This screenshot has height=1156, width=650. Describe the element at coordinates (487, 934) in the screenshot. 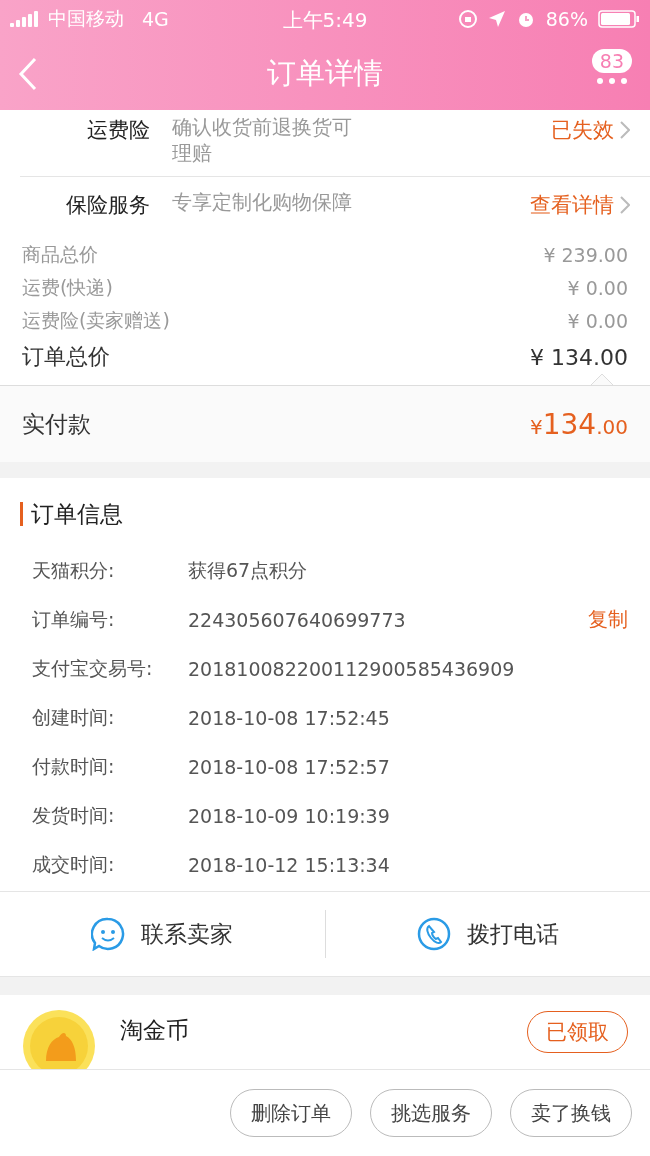

I see `call-button: 拨打电话` at that location.